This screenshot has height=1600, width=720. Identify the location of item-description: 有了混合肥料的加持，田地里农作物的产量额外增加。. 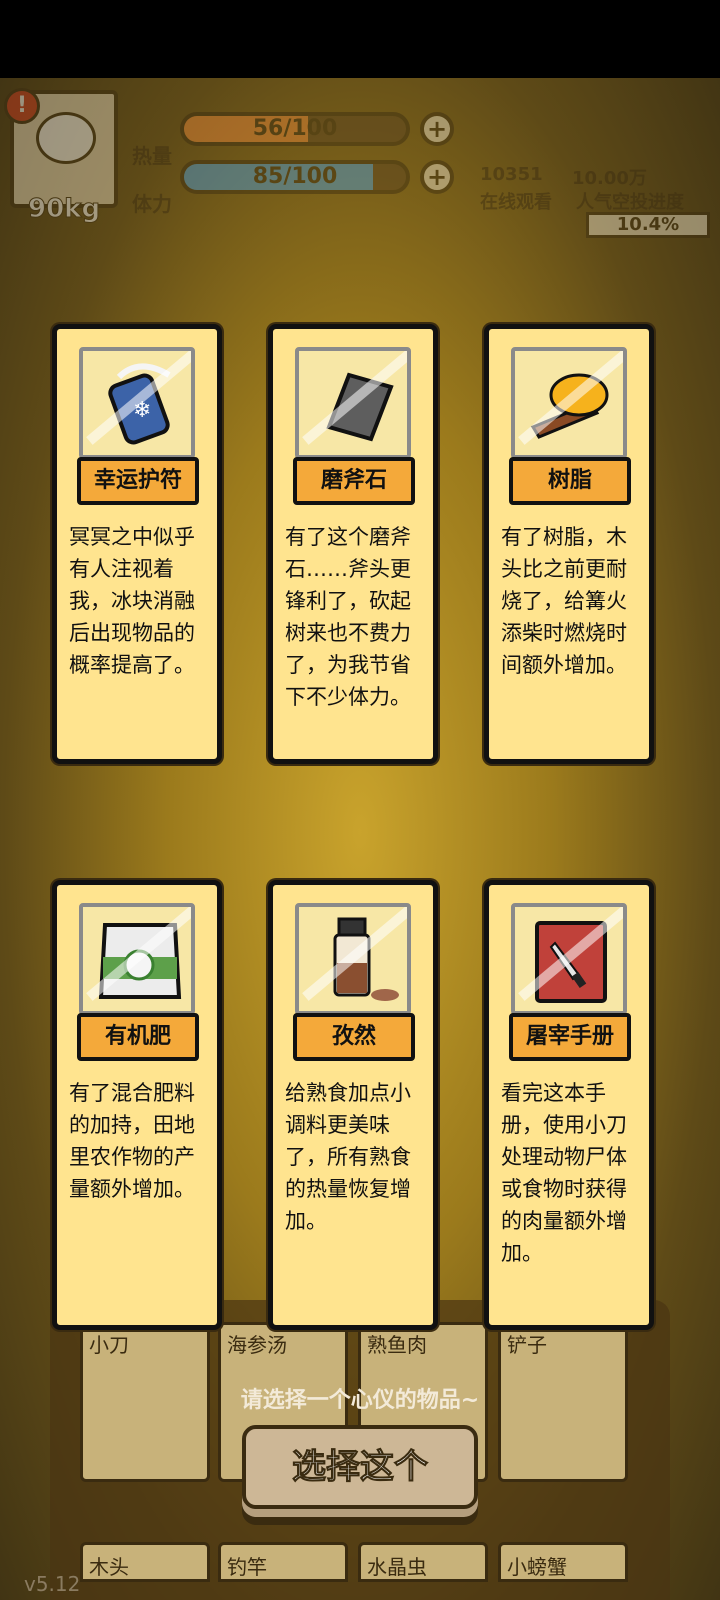
(132, 1141).